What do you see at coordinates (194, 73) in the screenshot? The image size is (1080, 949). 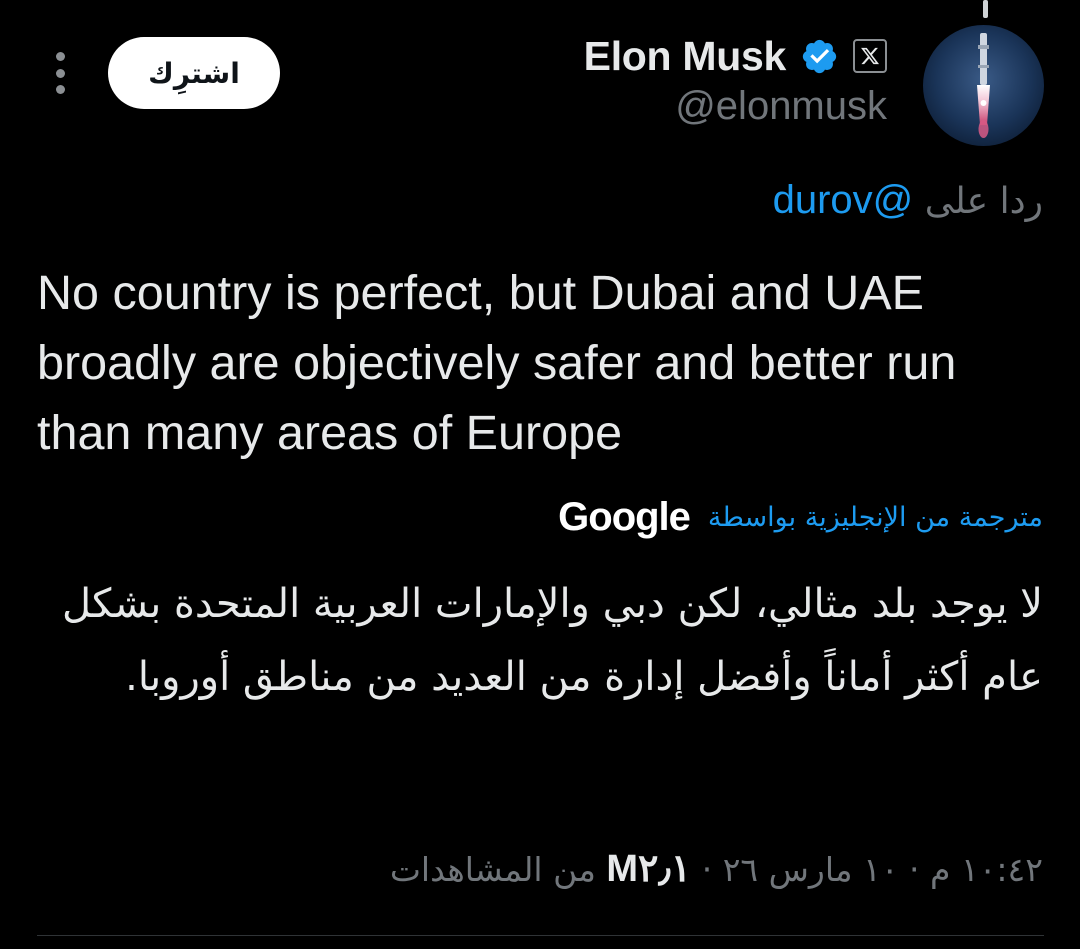 I see `subscribe-button: اشترِك` at bounding box center [194, 73].